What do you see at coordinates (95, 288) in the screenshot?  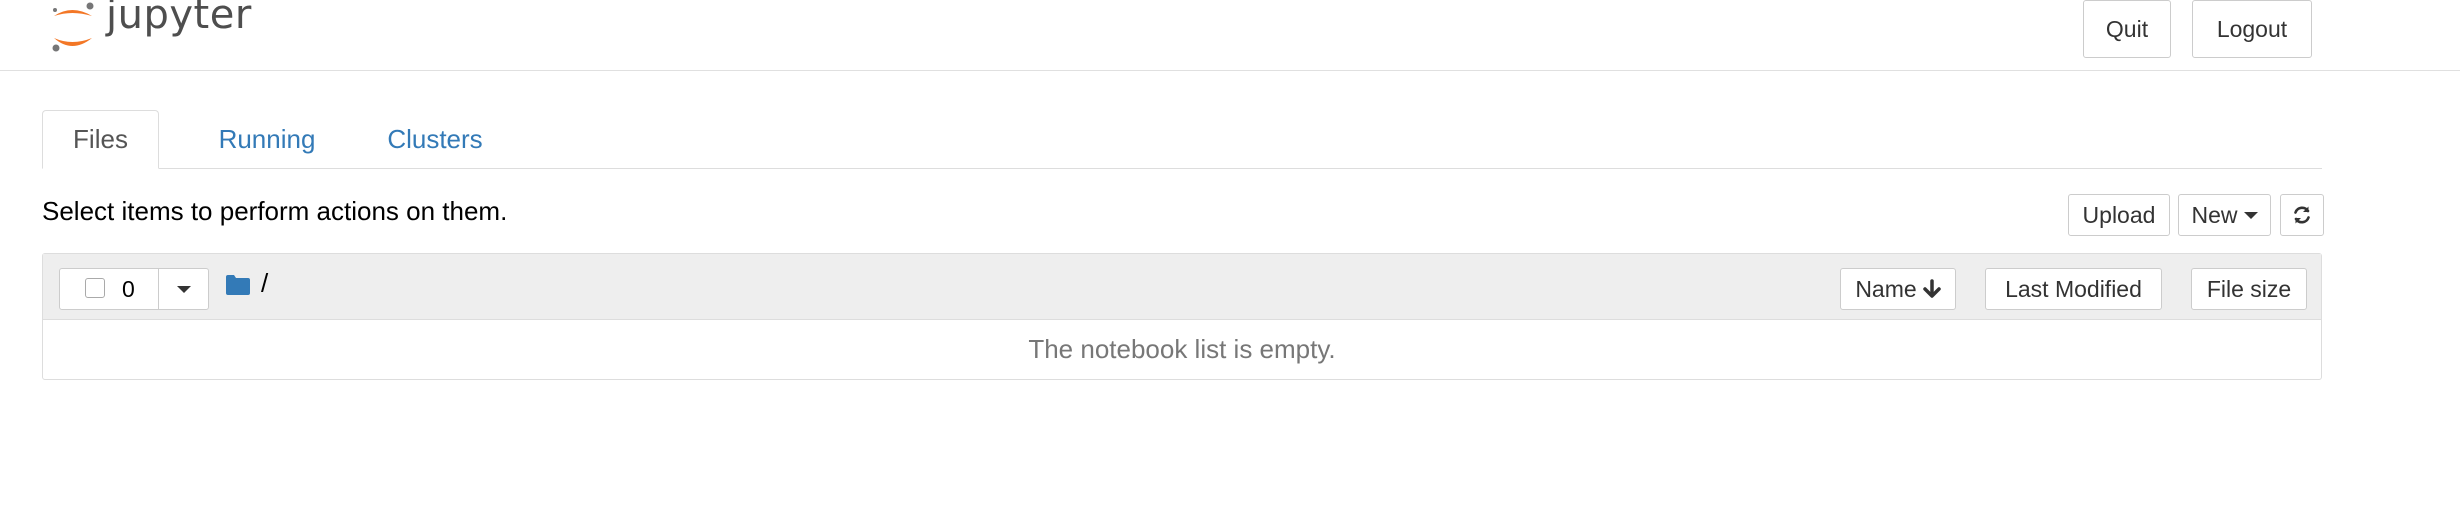 I see `select-all-checkbox` at bounding box center [95, 288].